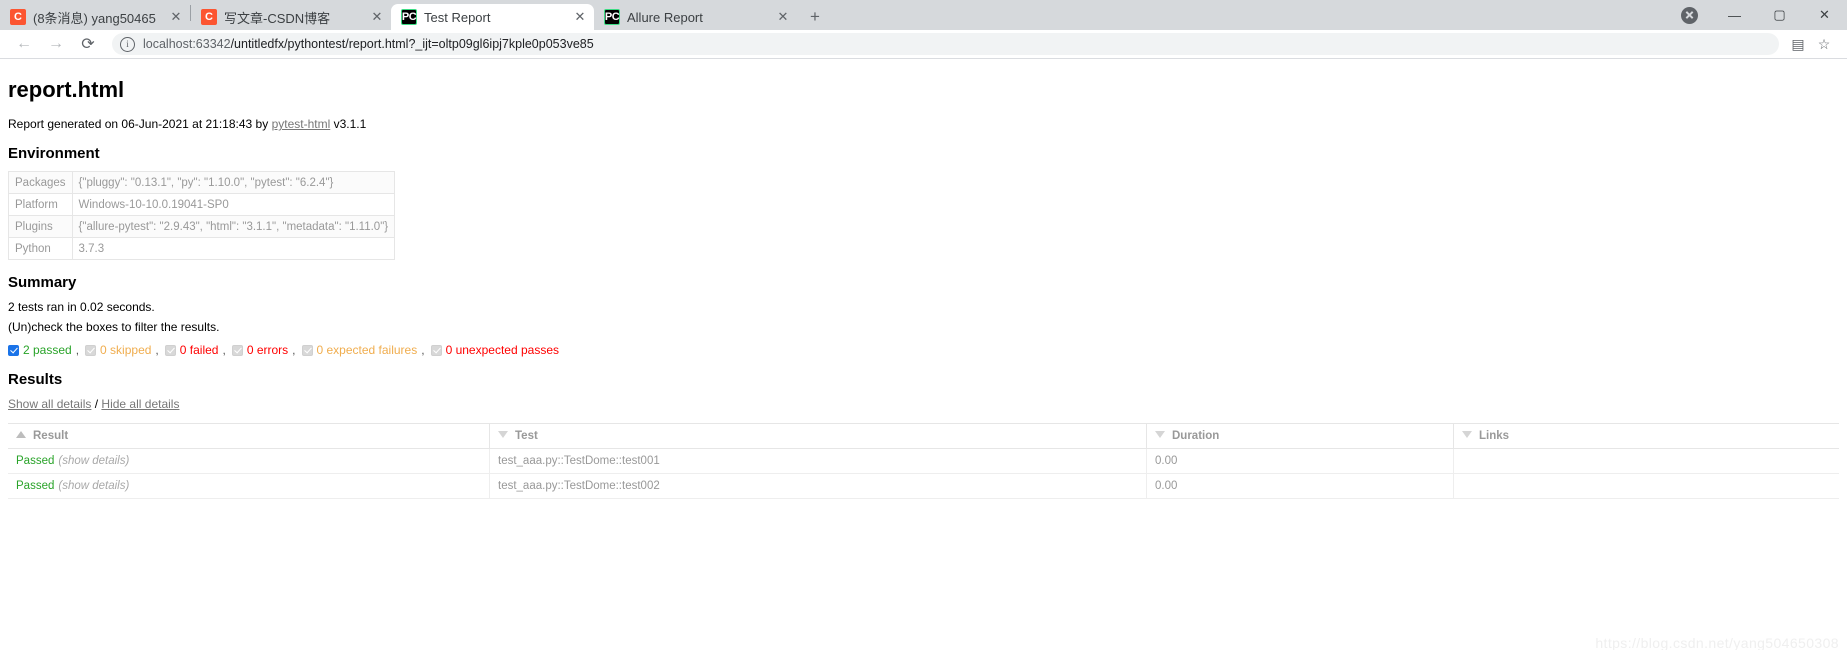 The image size is (1847, 650). Describe the element at coordinates (1646, 461) in the screenshot. I see `links-cell` at that location.